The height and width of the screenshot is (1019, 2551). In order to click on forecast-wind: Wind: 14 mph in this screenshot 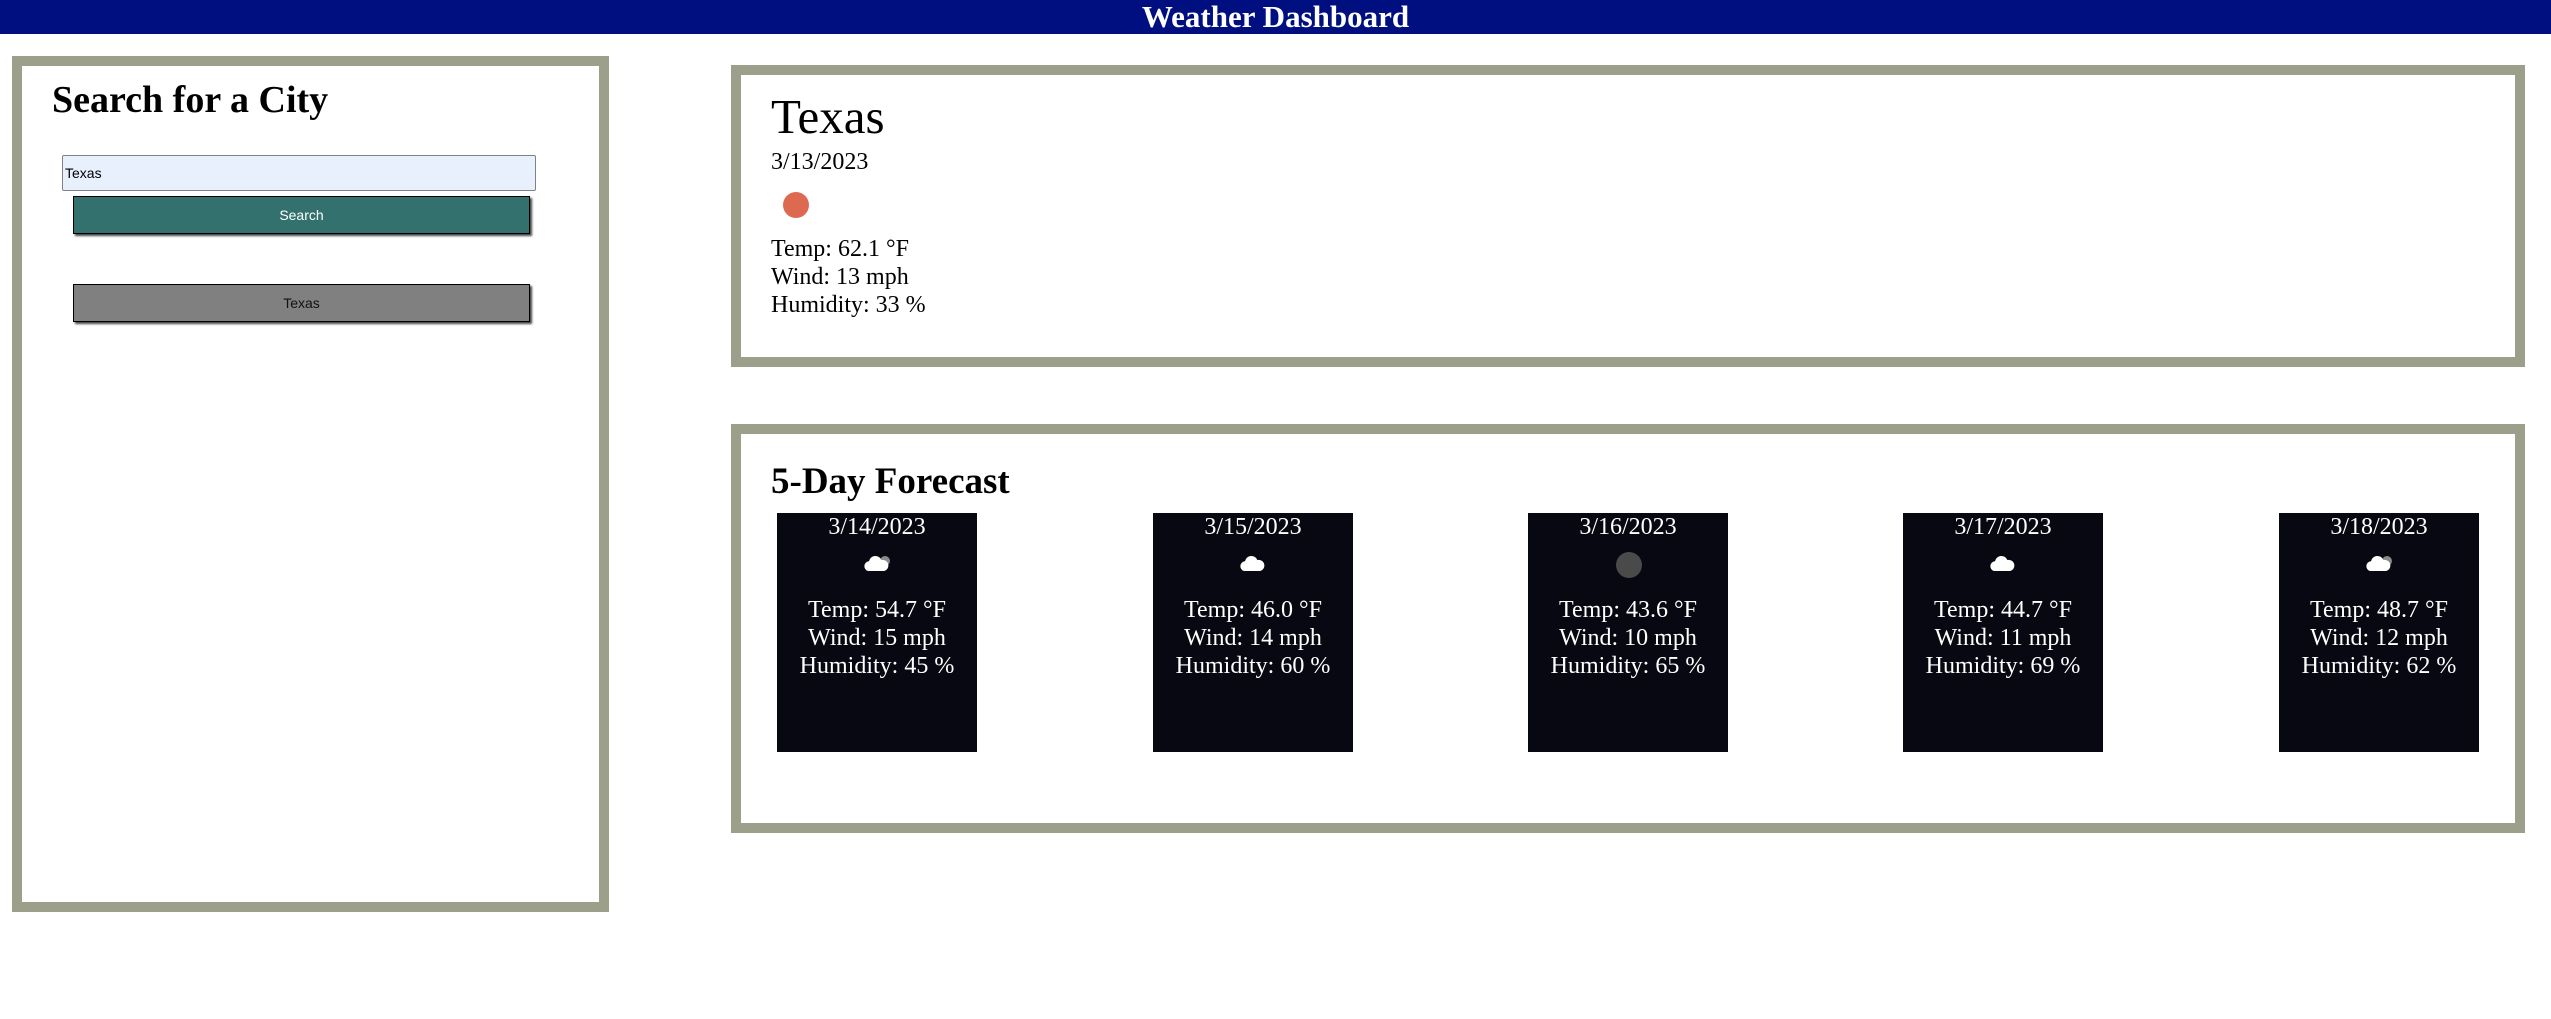, I will do `click(1253, 638)`.